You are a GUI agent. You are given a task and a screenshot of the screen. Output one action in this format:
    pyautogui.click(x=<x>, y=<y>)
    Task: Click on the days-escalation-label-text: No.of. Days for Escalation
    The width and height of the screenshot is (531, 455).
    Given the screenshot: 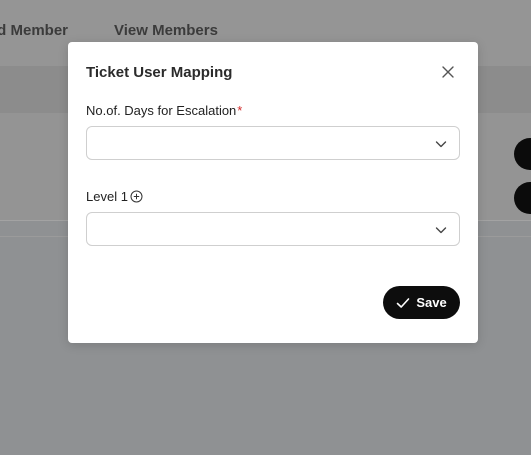 What is the action you would take?
    pyautogui.click(x=161, y=110)
    